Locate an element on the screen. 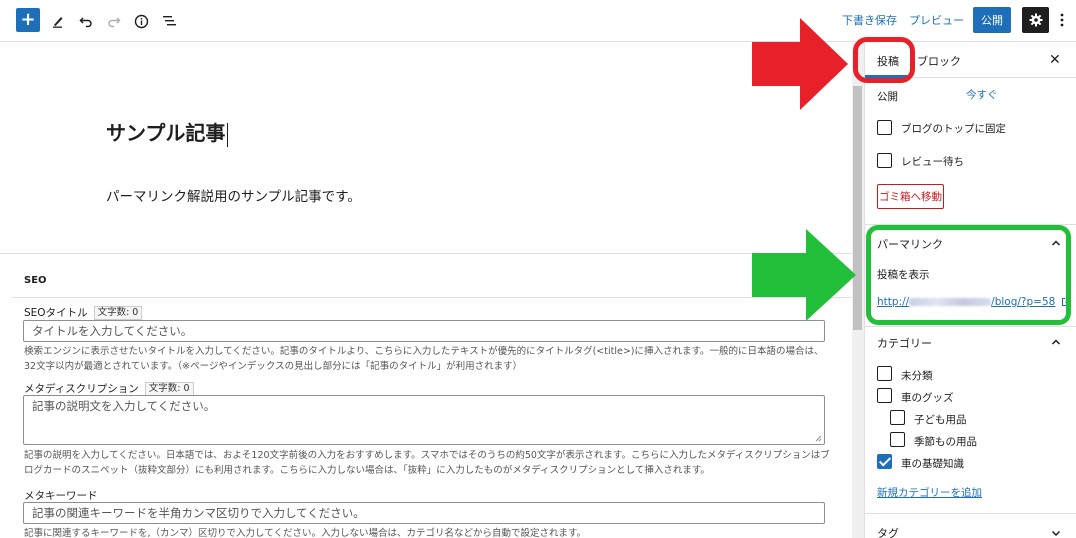  category-label: 子ども用品 is located at coordinates (940, 420).